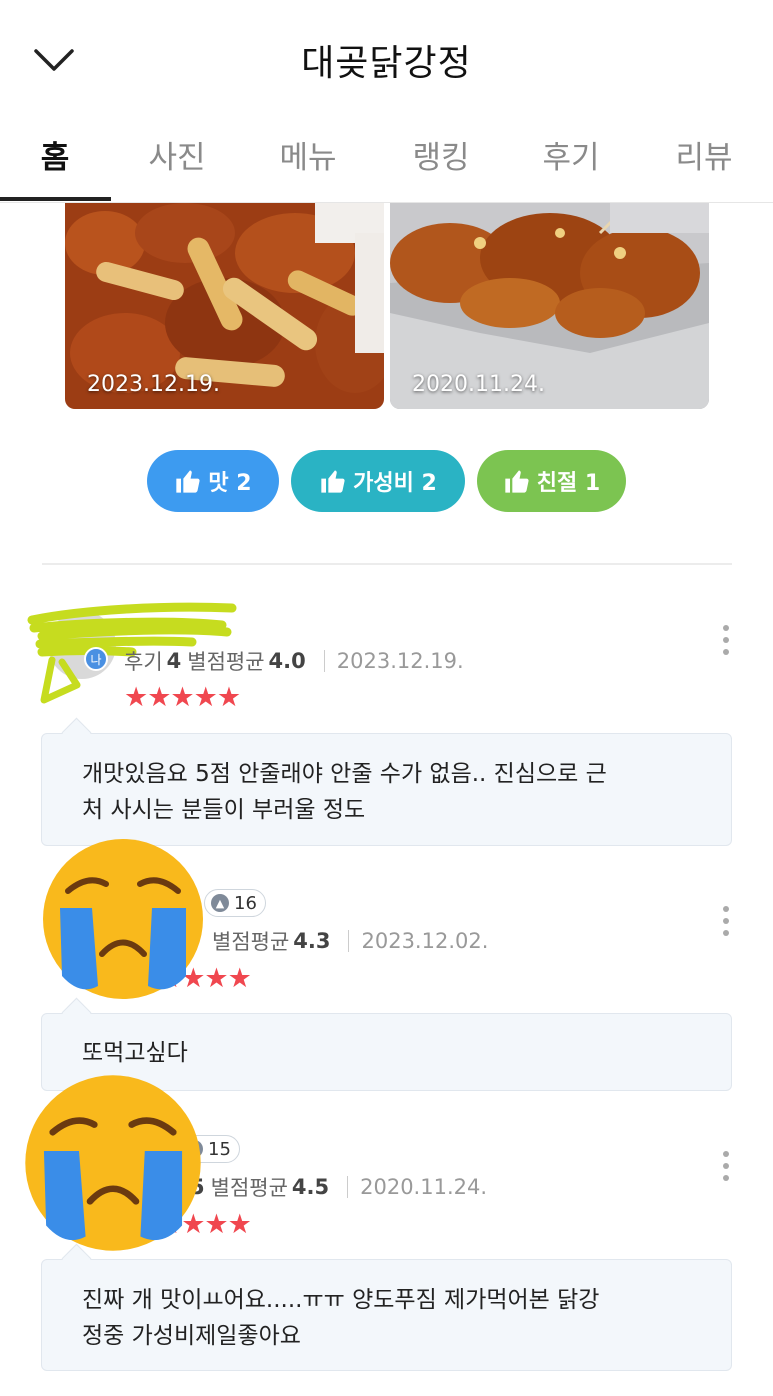 The height and width of the screenshot is (1396, 773). What do you see at coordinates (400, 661) in the screenshot?
I see `review-date: 2023.12.19.` at bounding box center [400, 661].